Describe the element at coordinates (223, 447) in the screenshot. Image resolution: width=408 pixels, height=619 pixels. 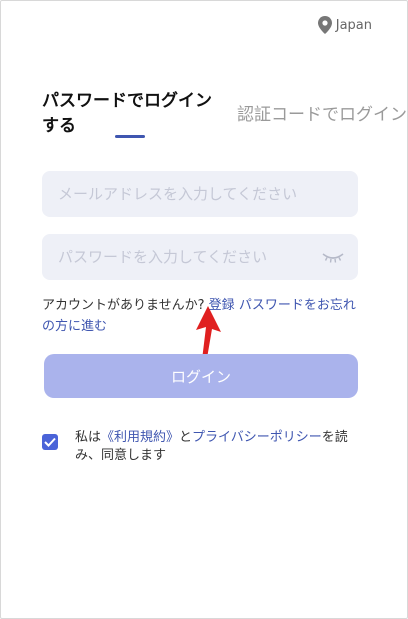
I see `agreement-text: 私は《利用規約》とプライバシーポリシーを読み、同意します` at that location.